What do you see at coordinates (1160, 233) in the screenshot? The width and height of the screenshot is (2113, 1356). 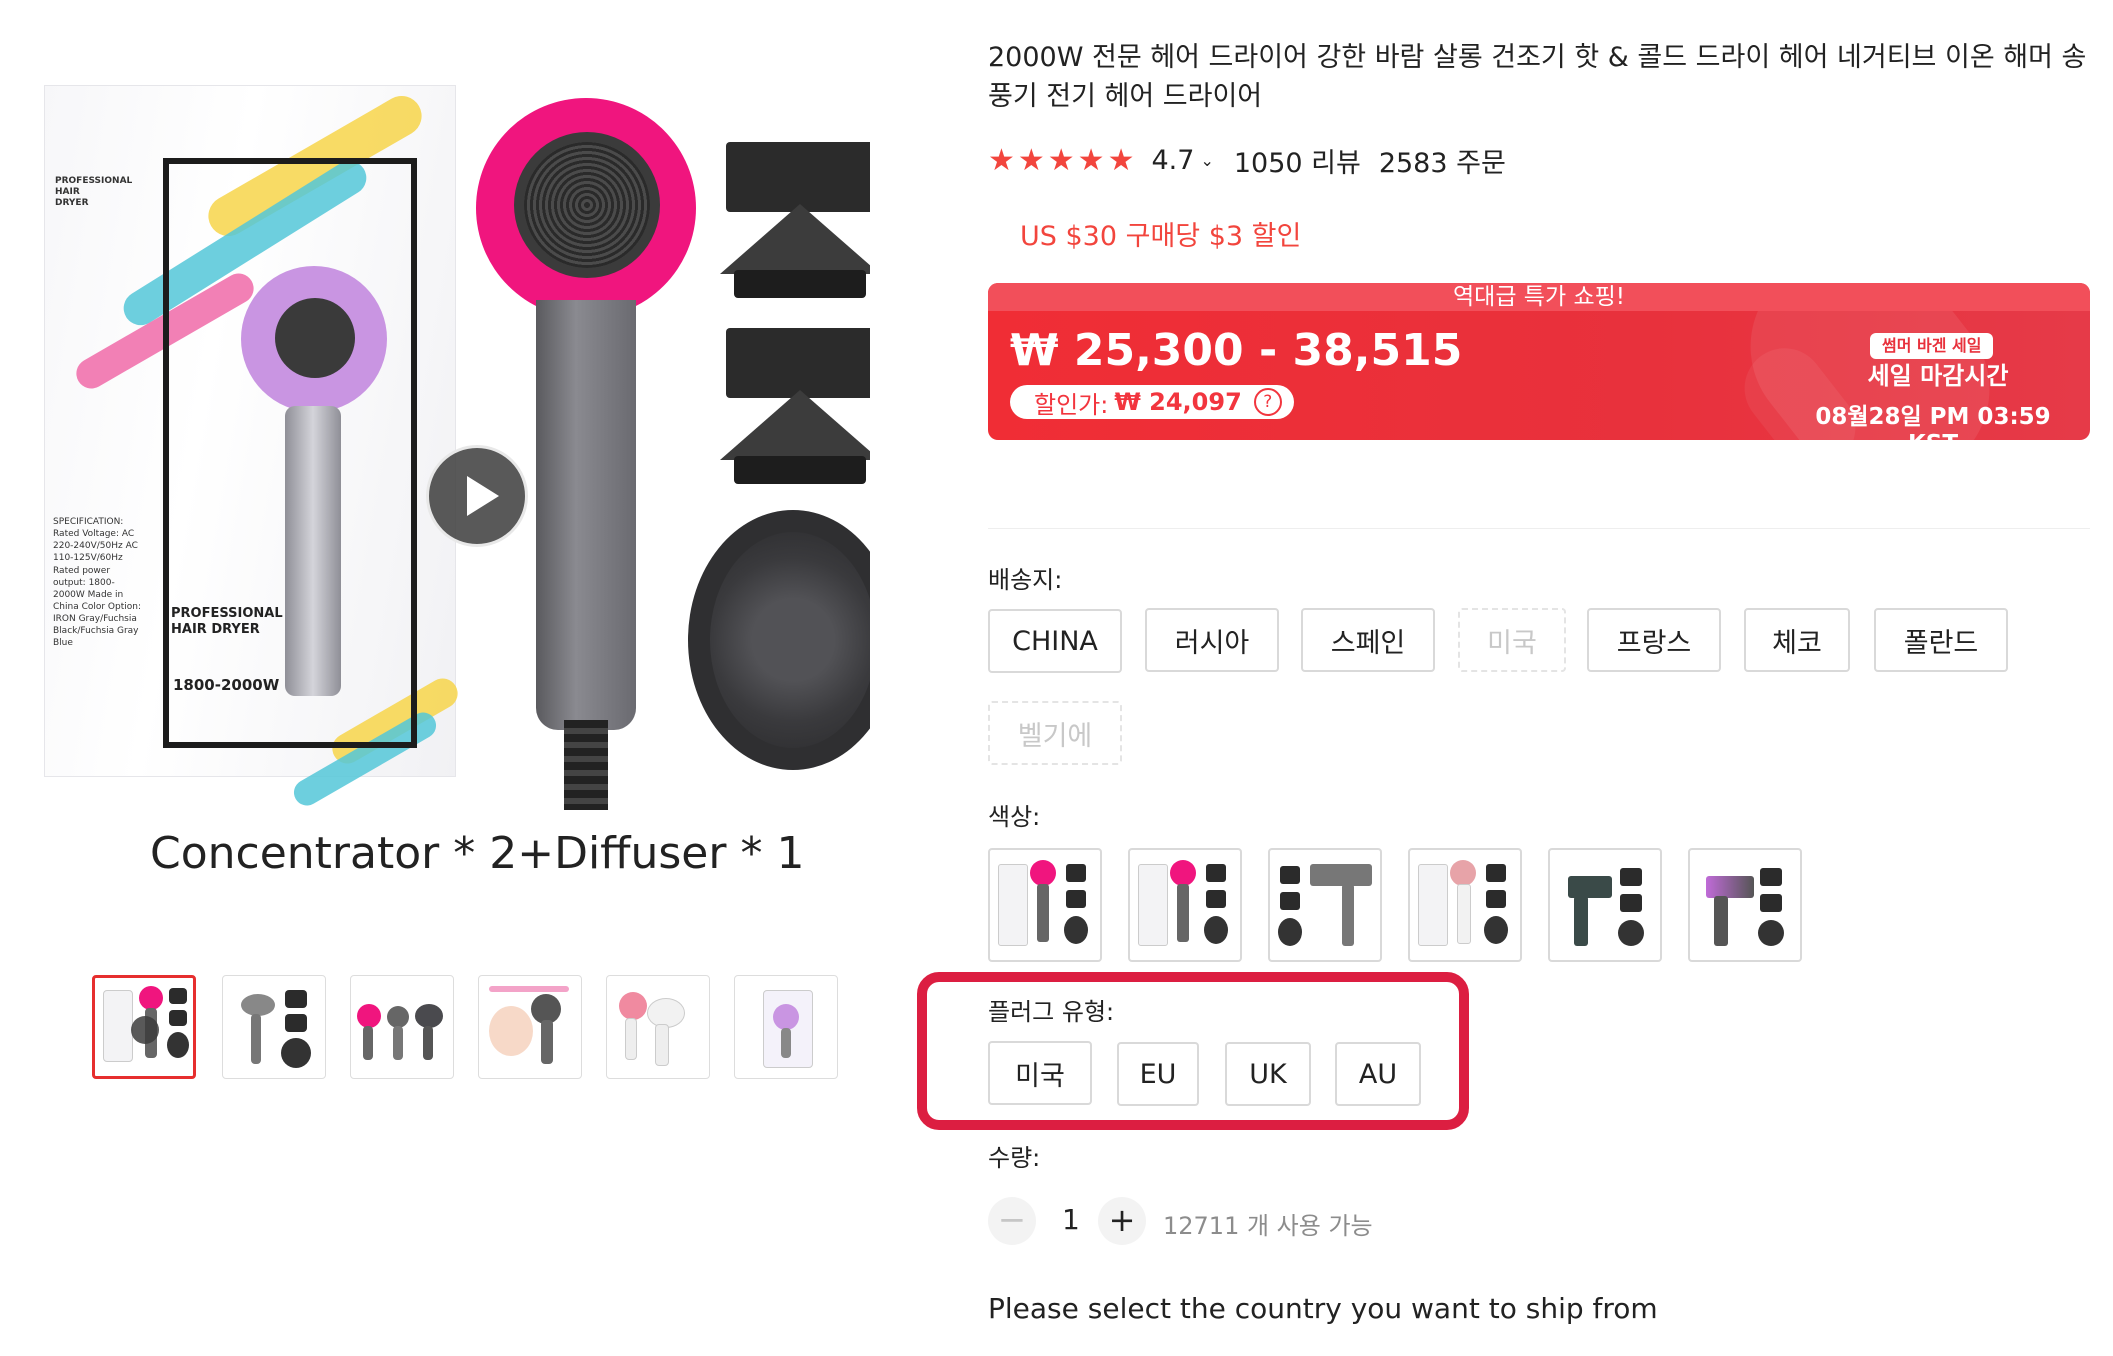 I see `coupon-link: US $30 구매당 $3 할인` at bounding box center [1160, 233].